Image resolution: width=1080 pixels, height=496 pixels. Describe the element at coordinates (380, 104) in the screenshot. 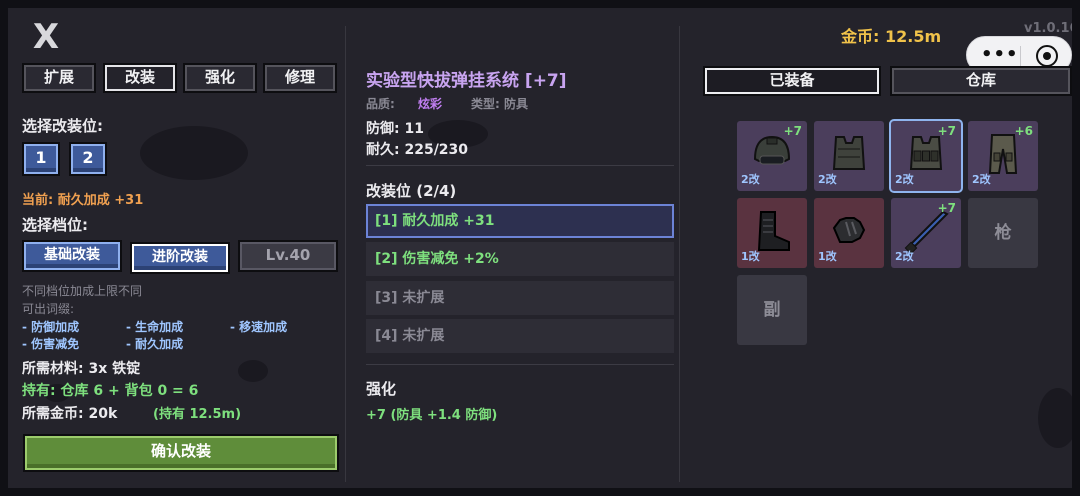

I see `quality-key: 品质:` at that location.